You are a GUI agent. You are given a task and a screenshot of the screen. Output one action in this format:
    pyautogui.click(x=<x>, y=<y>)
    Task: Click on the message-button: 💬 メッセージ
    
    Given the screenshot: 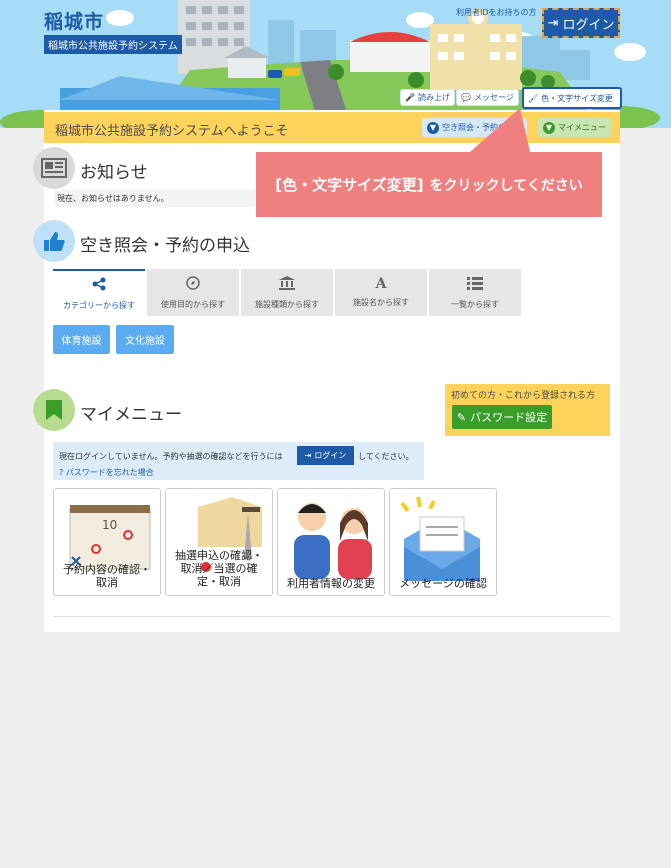 What is the action you would take?
    pyautogui.click(x=487, y=97)
    